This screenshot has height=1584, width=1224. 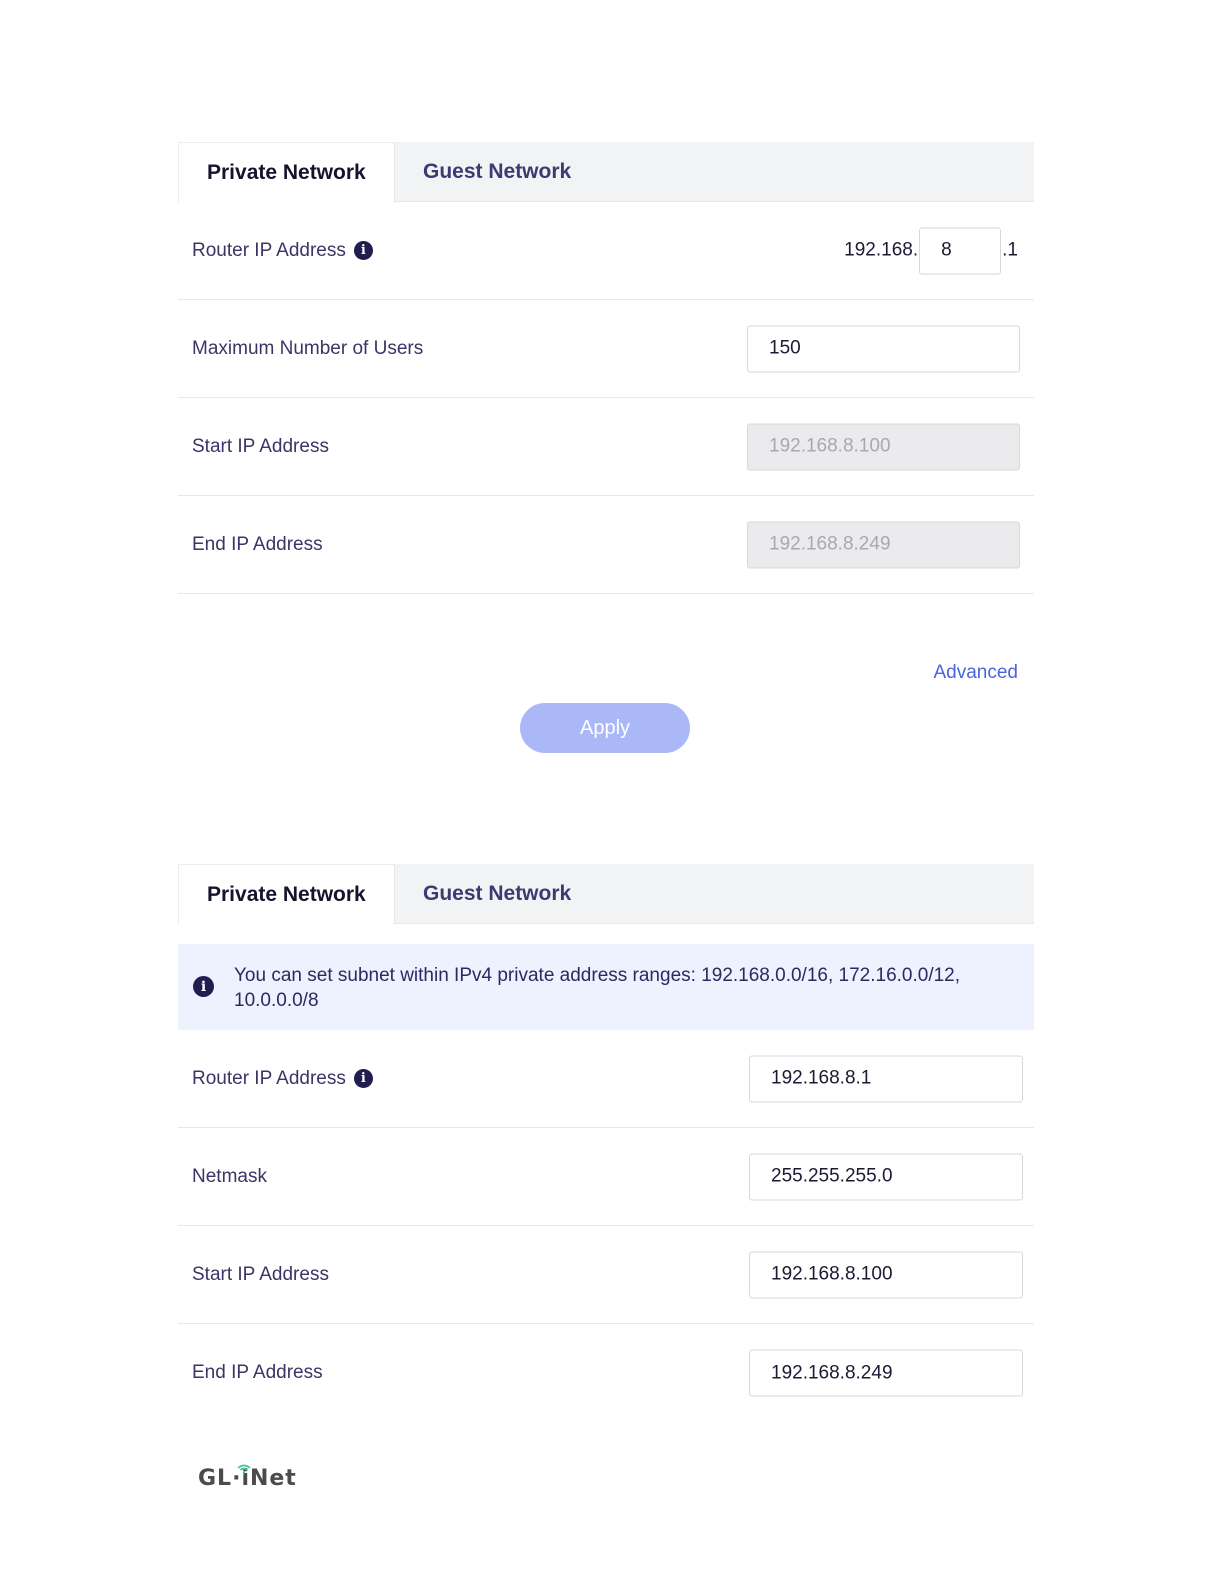 What do you see at coordinates (881, 250) in the screenshot?
I see `router-ip-prefix: 192.168.` at bounding box center [881, 250].